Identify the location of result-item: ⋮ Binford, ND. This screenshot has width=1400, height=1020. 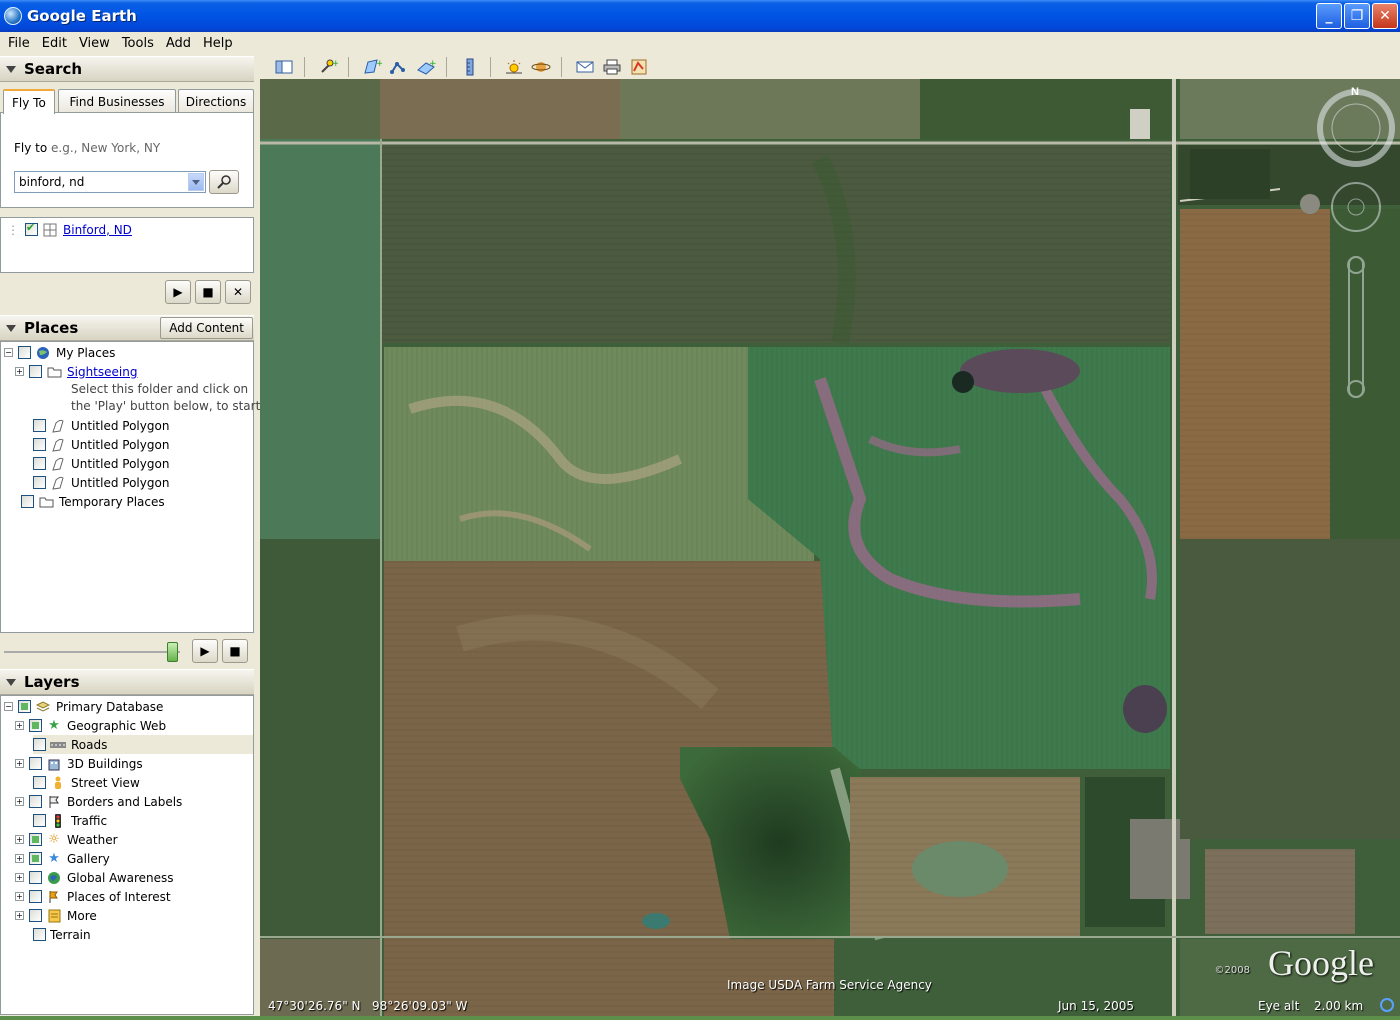
(69, 229).